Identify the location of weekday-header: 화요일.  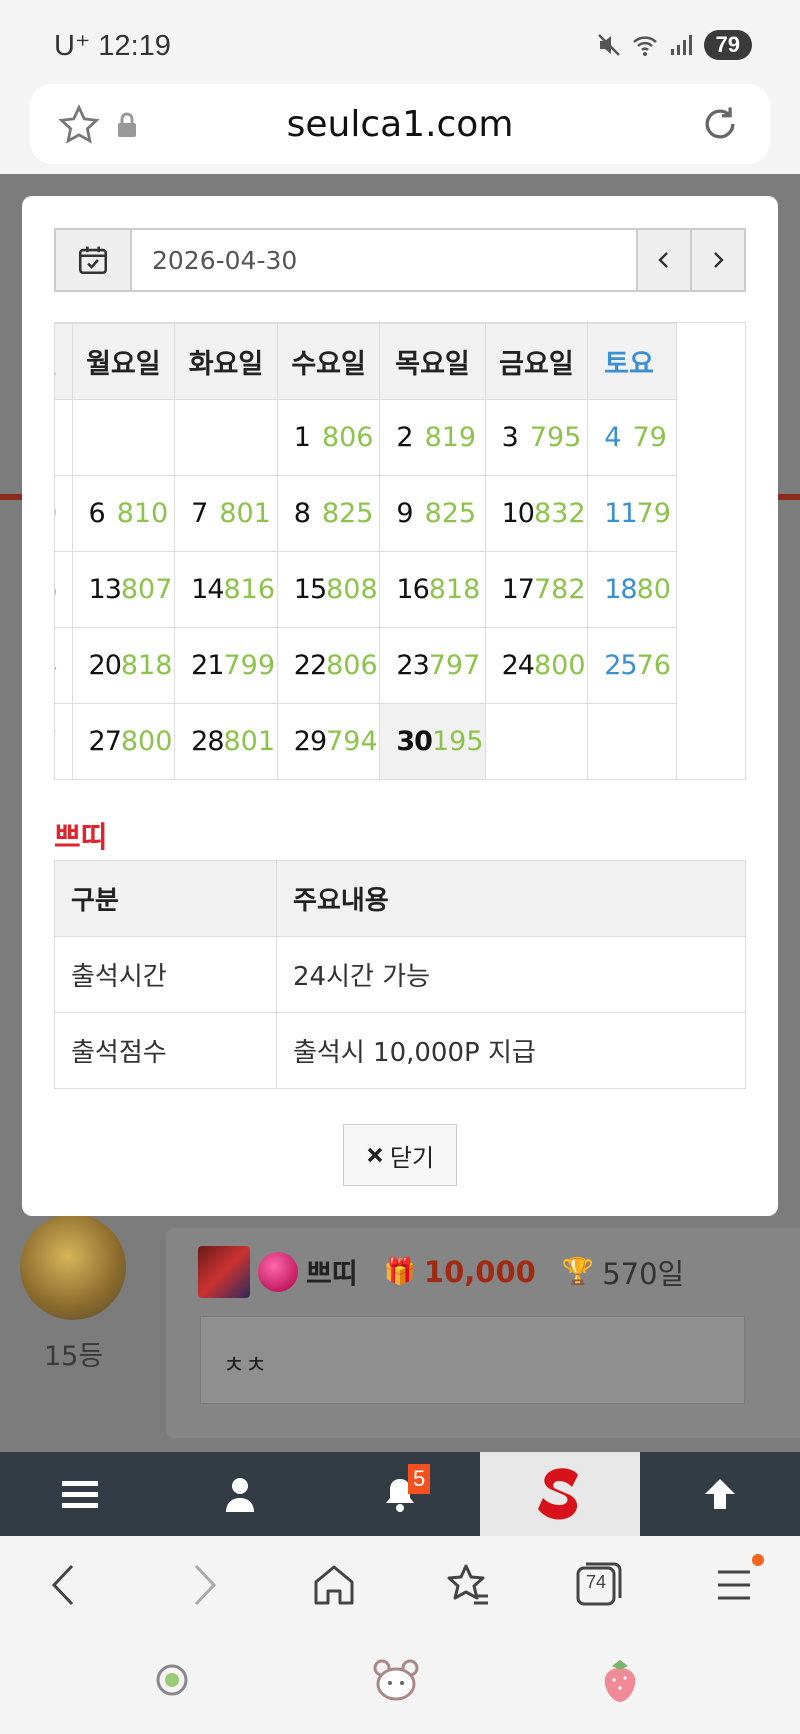
(226, 361).